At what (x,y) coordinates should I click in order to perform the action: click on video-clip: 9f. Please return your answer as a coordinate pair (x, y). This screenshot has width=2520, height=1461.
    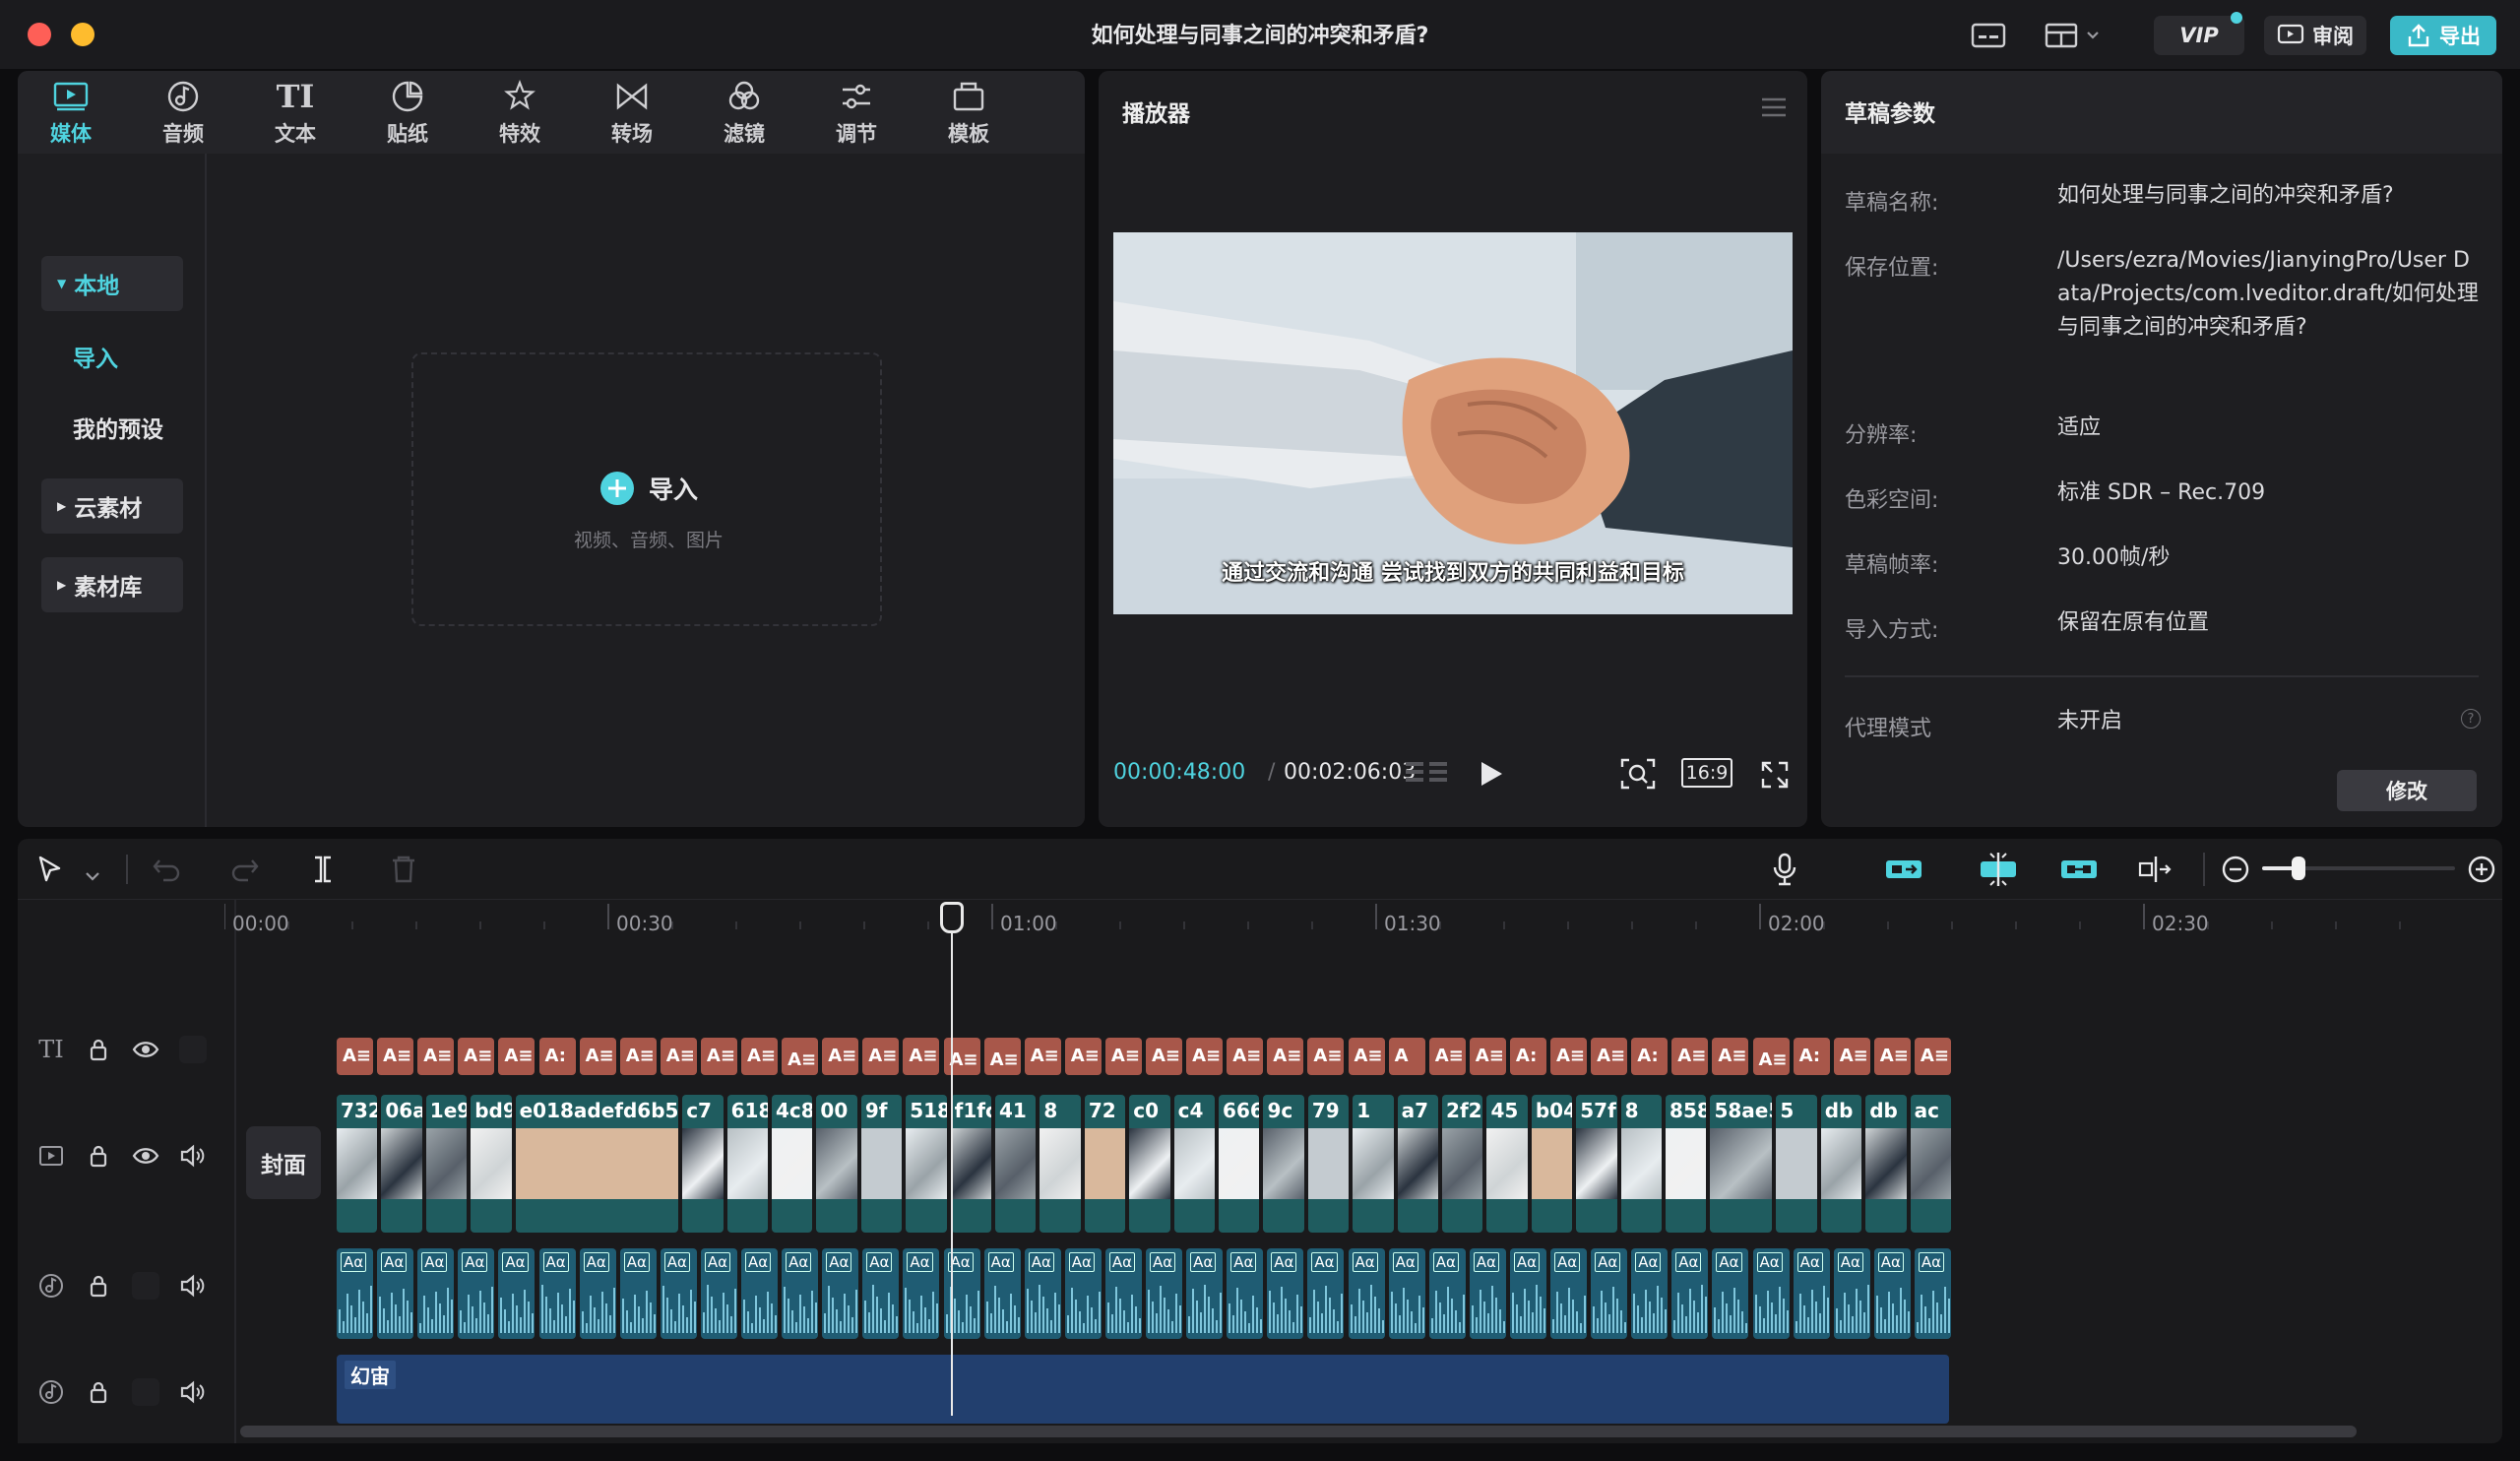
    Looking at the image, I should click on (881, 1164).